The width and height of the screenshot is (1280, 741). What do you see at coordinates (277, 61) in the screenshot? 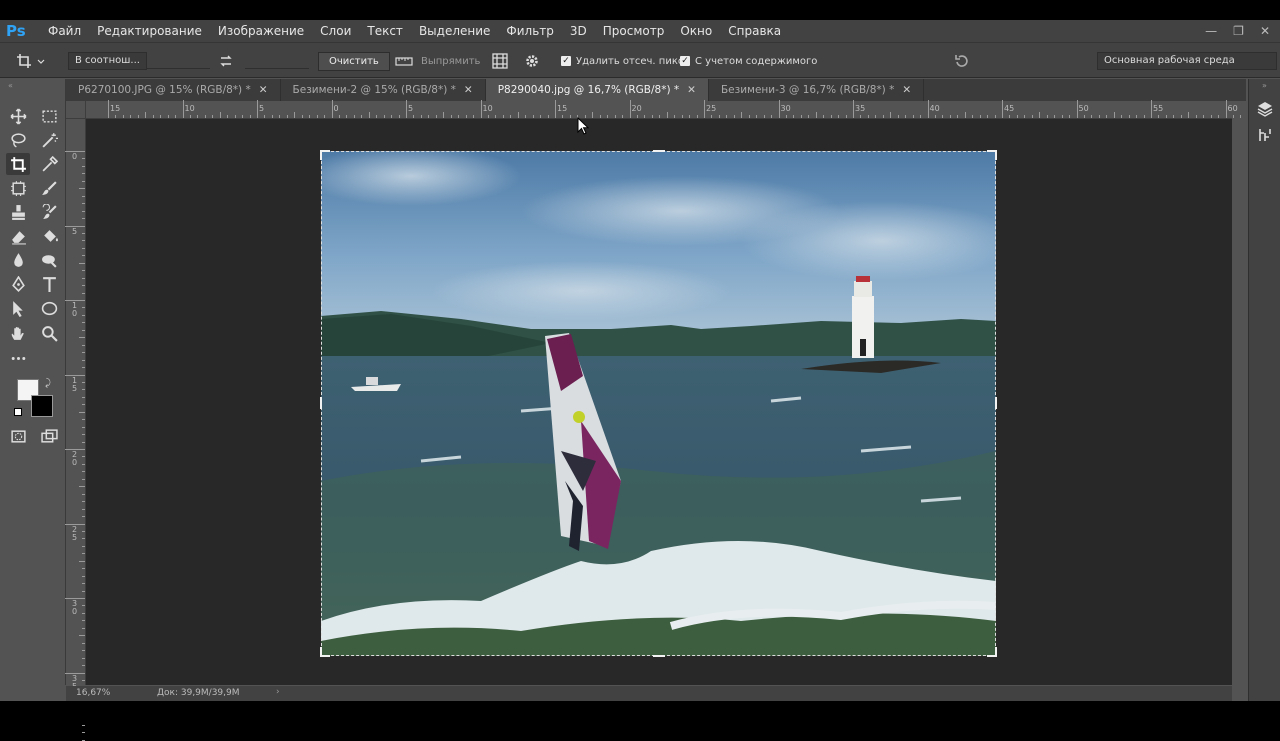
I see `height-field` at bounding box center [277, 61].